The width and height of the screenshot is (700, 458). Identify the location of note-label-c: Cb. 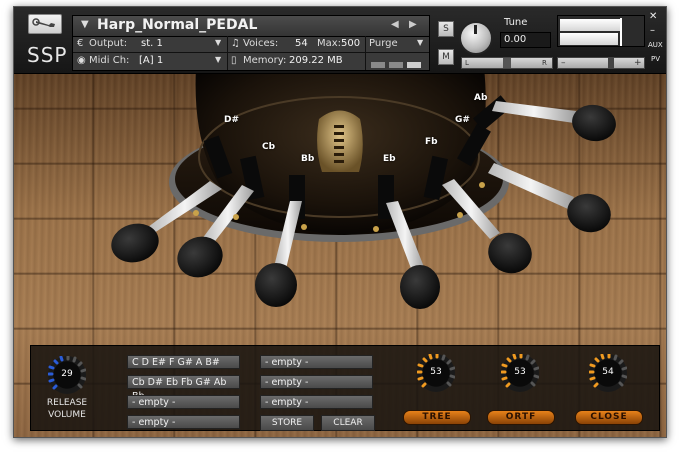
(269, 147).